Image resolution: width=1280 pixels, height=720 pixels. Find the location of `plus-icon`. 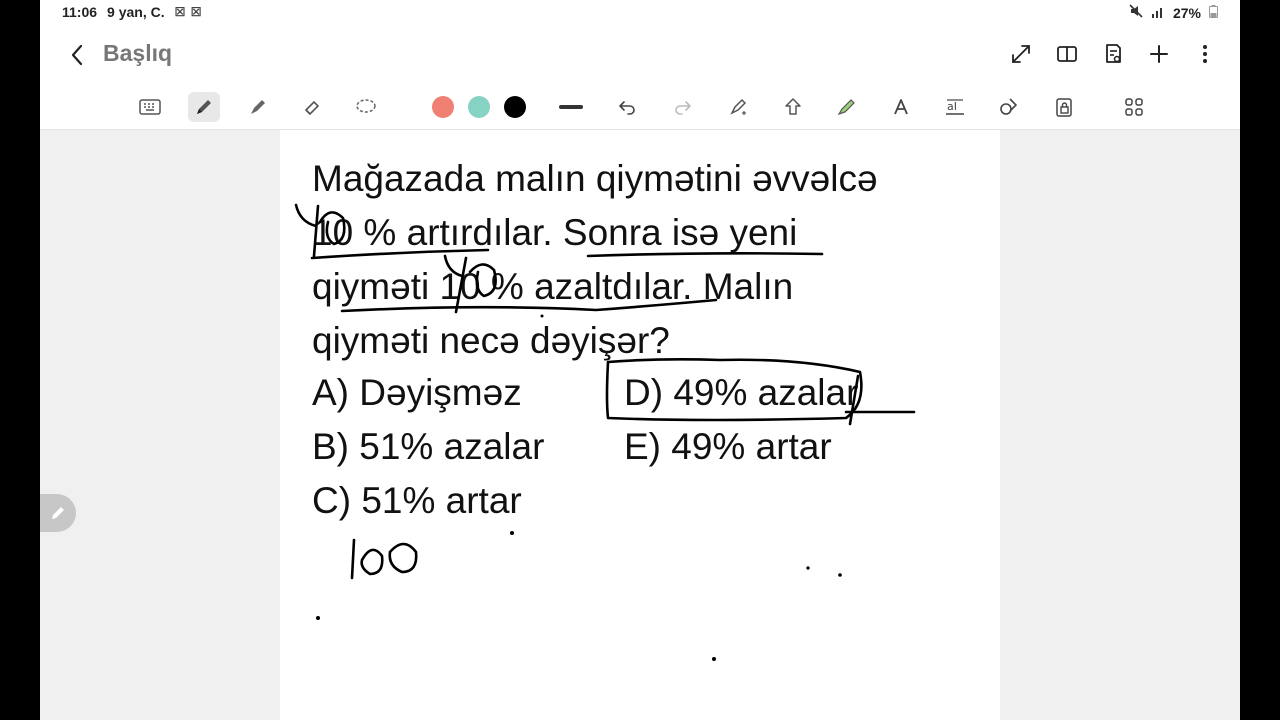

plus-icon is located at coordinates (1159, 54).